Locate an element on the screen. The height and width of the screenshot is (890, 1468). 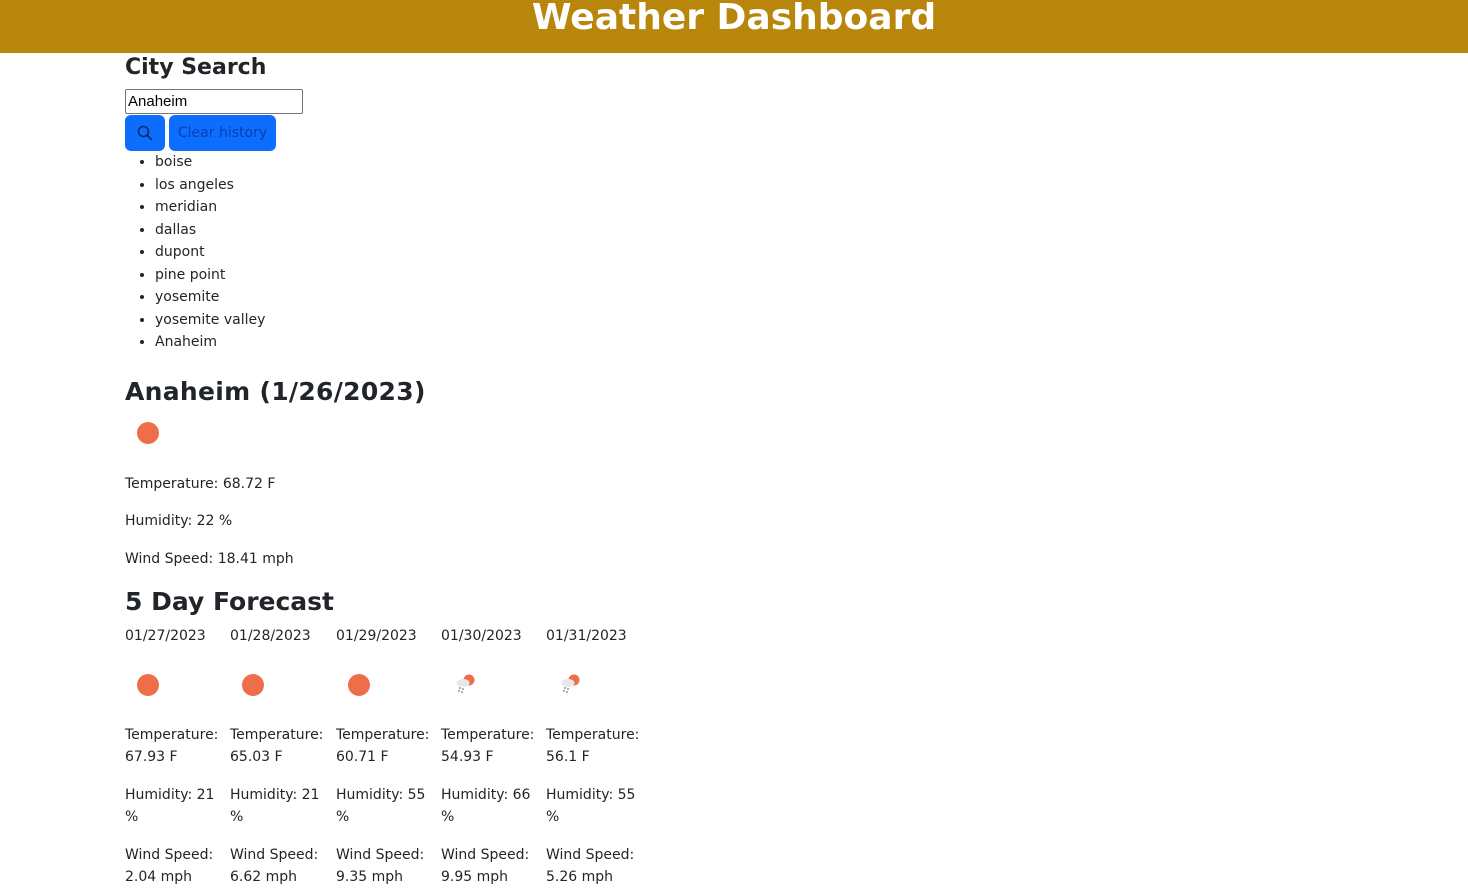
current-weather-title: Anaheim (1/26/2023) is located at coordinates (275, 391).